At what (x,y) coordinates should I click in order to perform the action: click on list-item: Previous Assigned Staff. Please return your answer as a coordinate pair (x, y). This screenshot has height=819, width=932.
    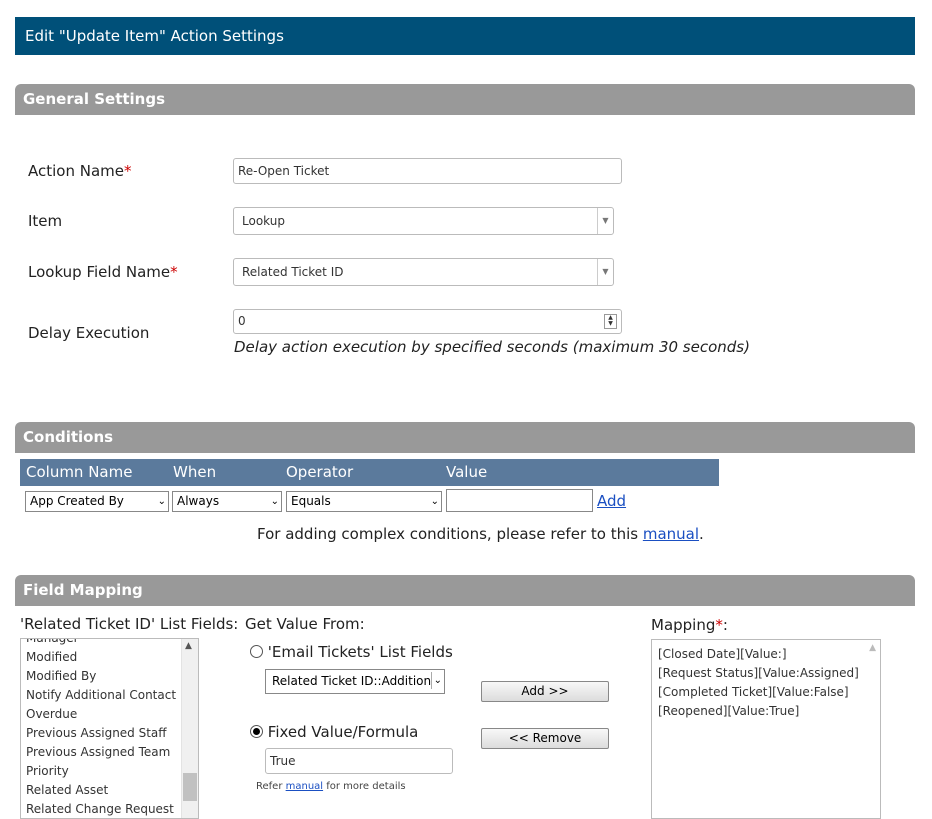
    Looking at the image, I should click on (109, 733).